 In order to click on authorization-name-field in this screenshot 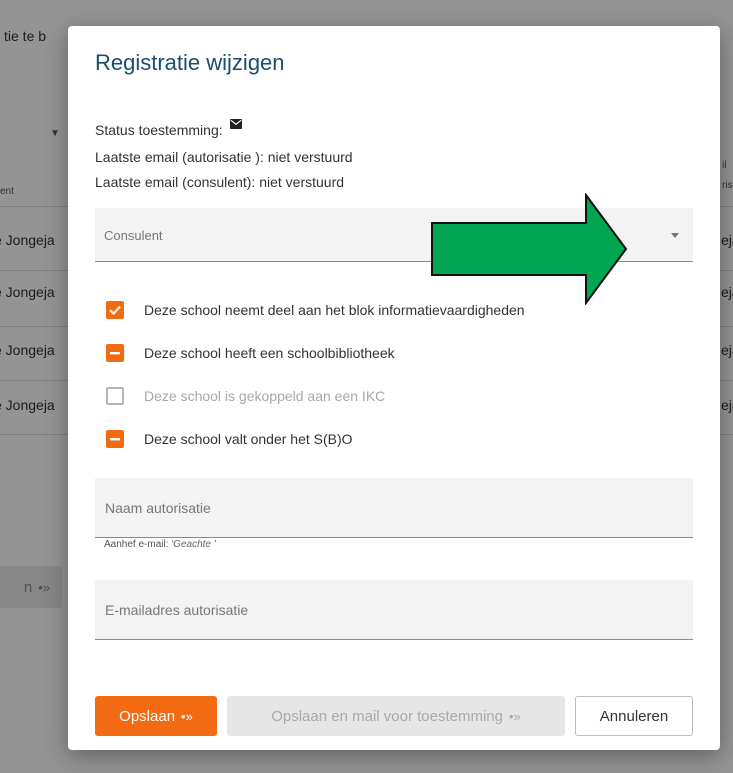, I will do `click(394, 508)`.